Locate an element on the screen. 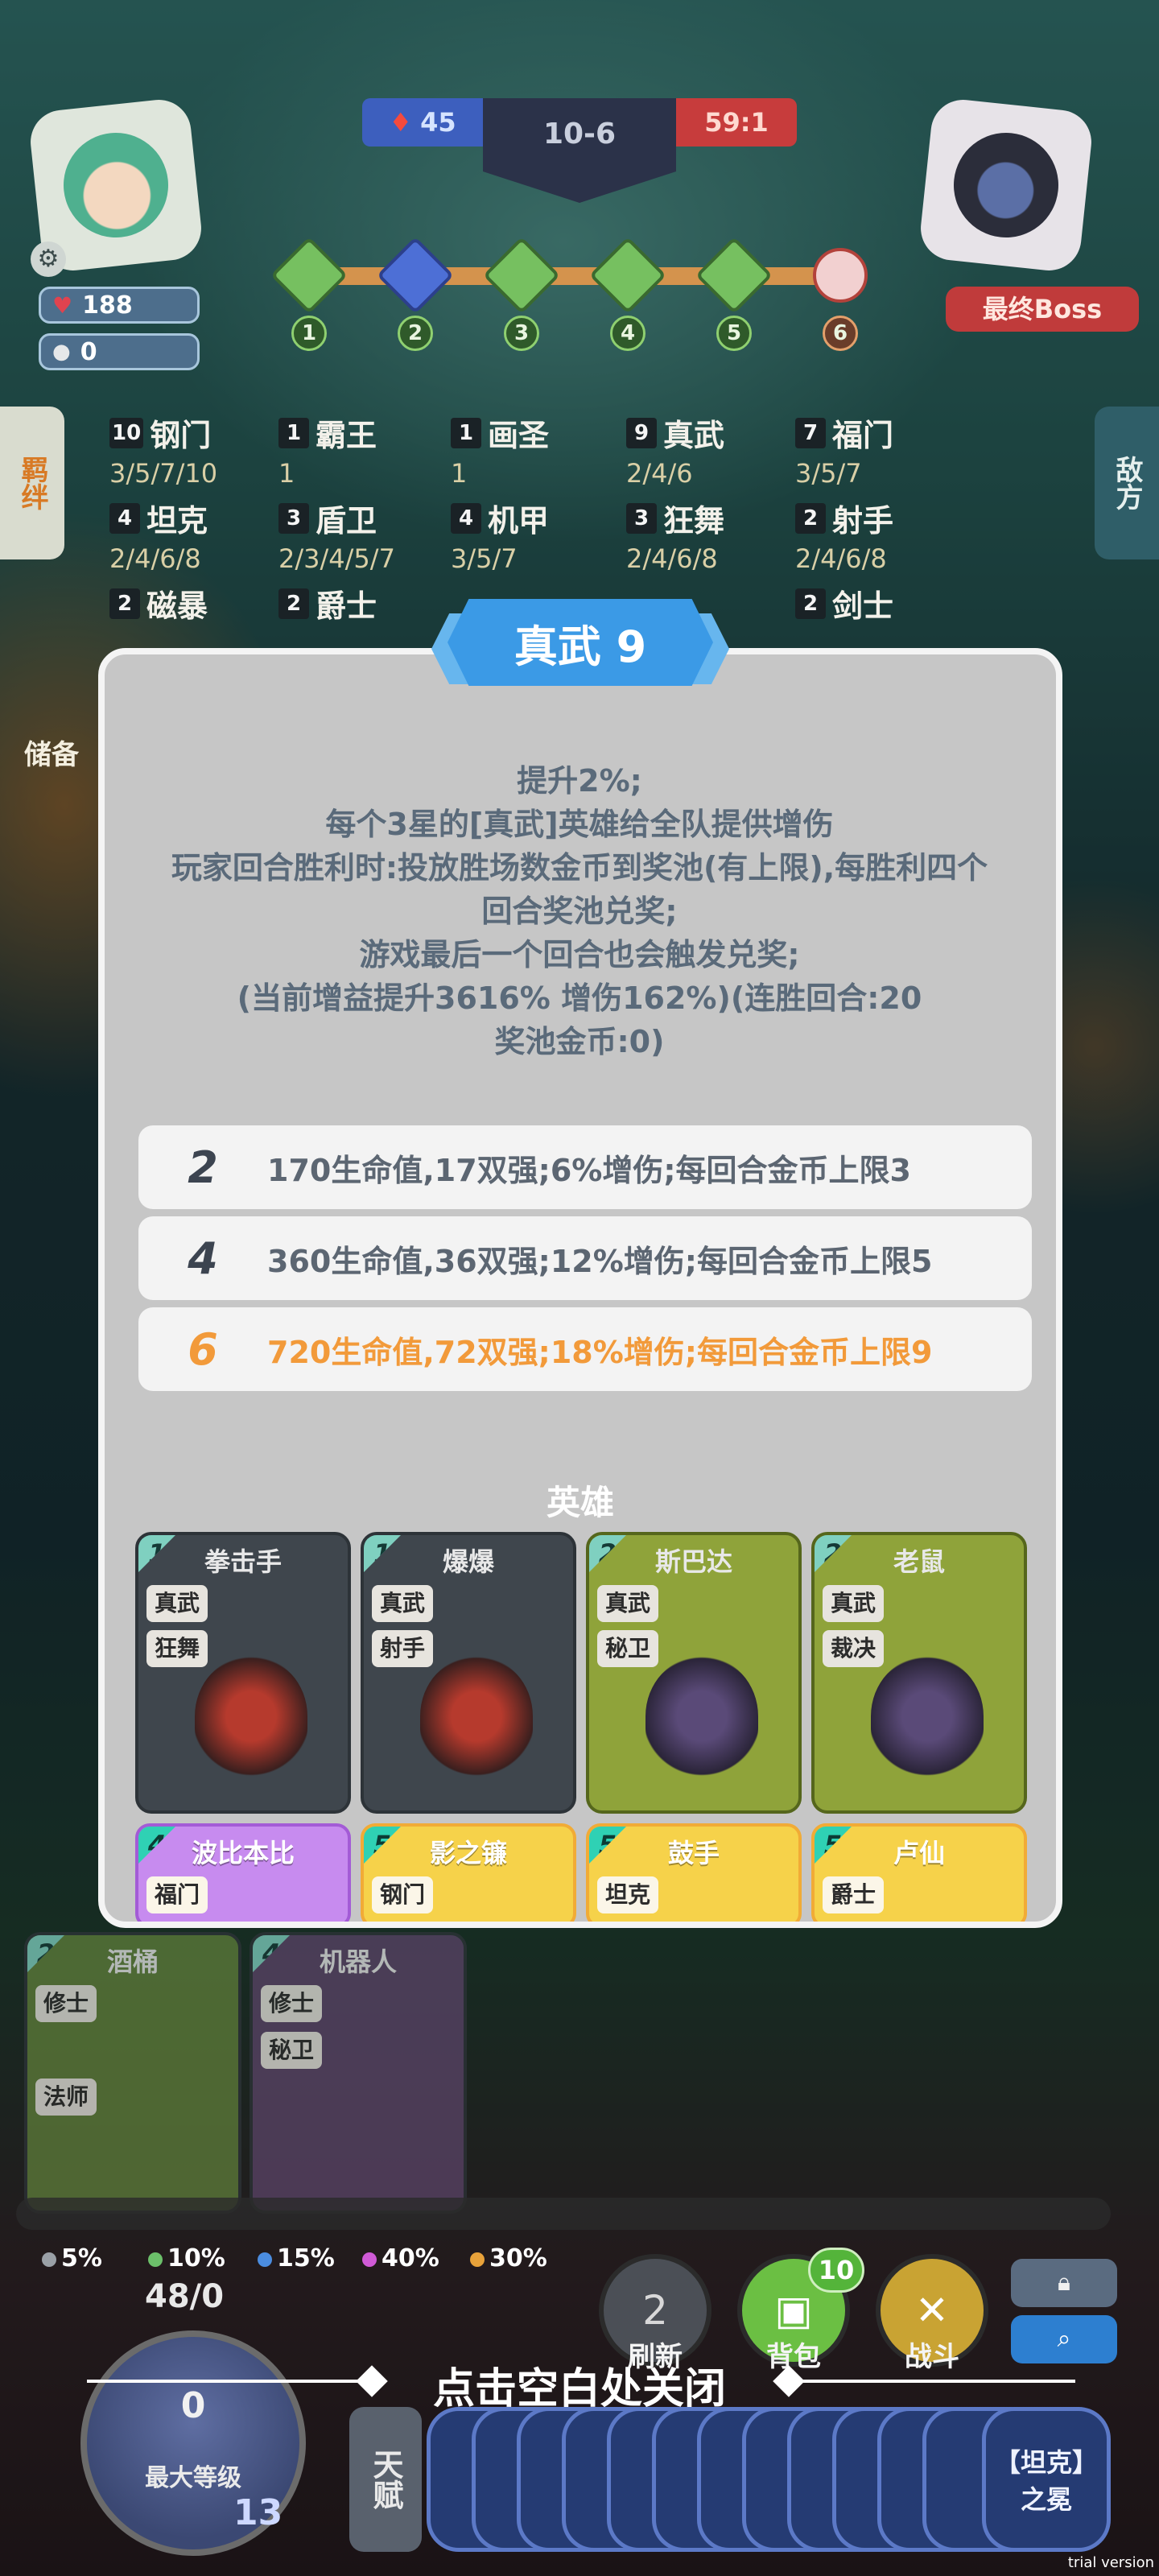  store-tab: 储备 is located at coordinates (51, 752).